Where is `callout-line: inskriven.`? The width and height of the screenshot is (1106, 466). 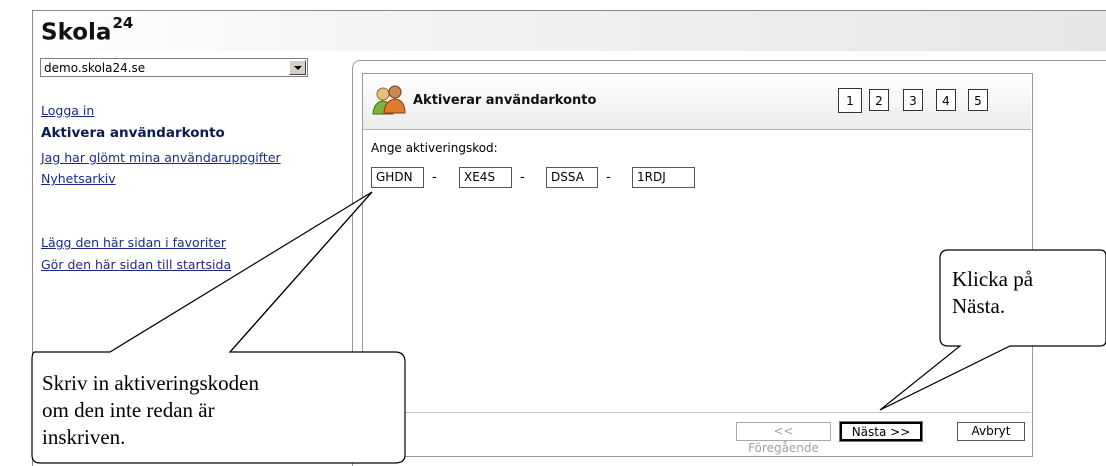 callout-line: inskriven. is located at coordinates (84, 437).